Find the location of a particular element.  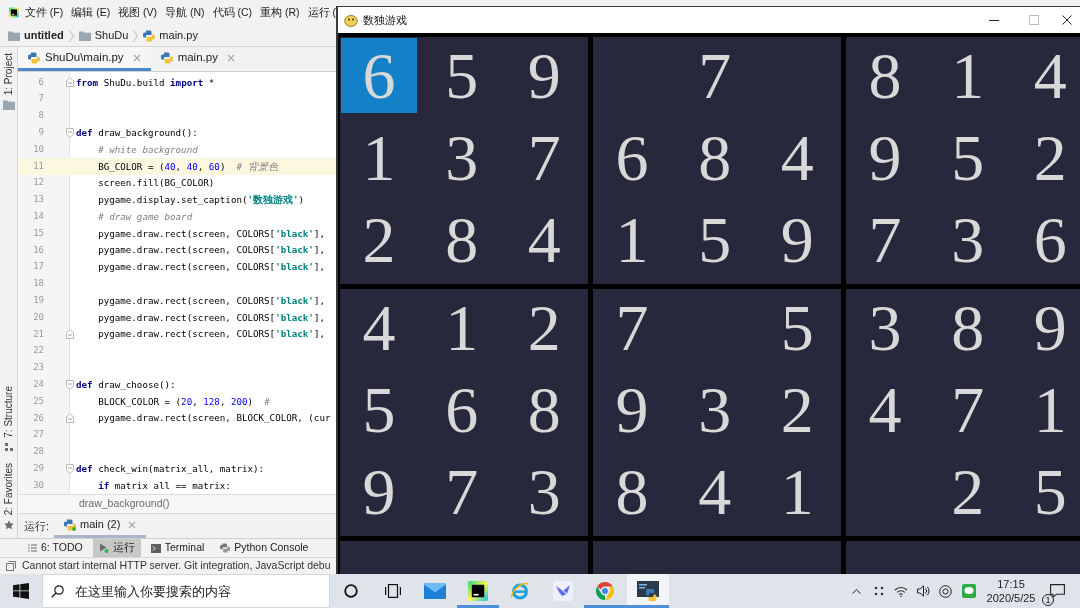

taskbar-button is located at coordinates (647, 591).